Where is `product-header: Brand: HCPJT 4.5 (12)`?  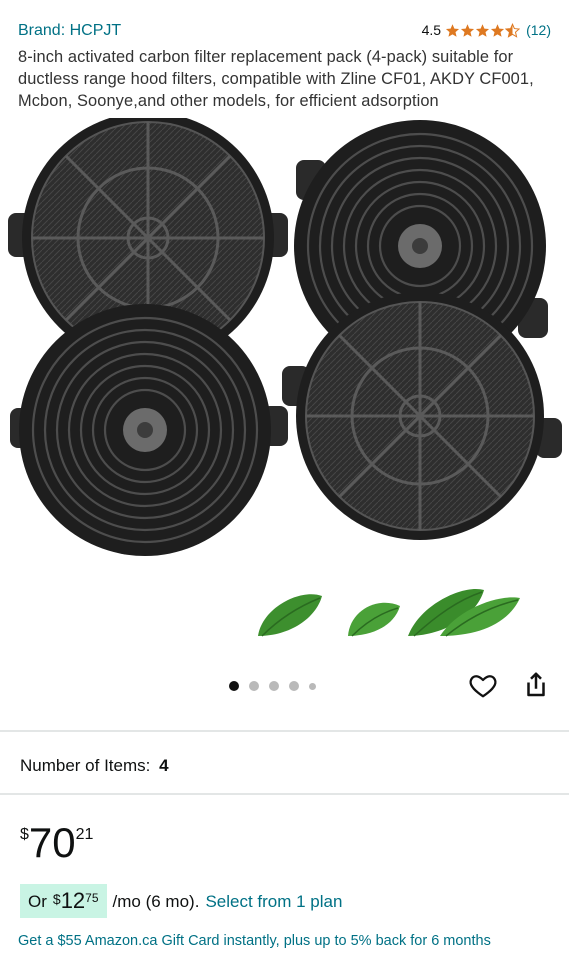
product-header: Brand: HCPJT 4.5 (12) is located at coordinates (284, 33).